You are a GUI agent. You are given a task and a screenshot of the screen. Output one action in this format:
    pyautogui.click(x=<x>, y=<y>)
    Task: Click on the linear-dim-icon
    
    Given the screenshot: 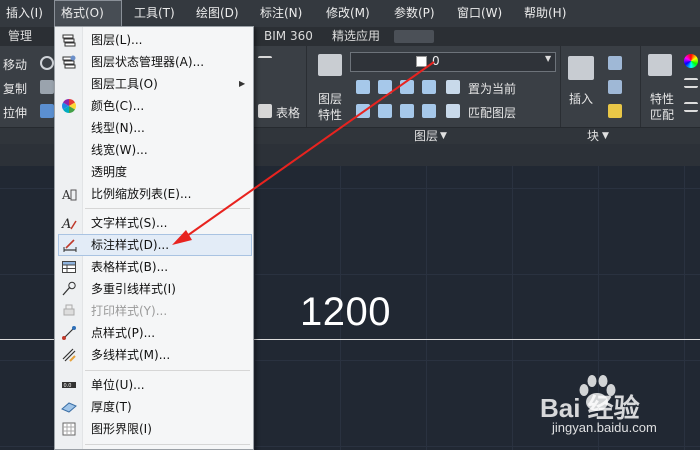 What is the action you would take?
    pyautogui.click(x=265, y=58)
    